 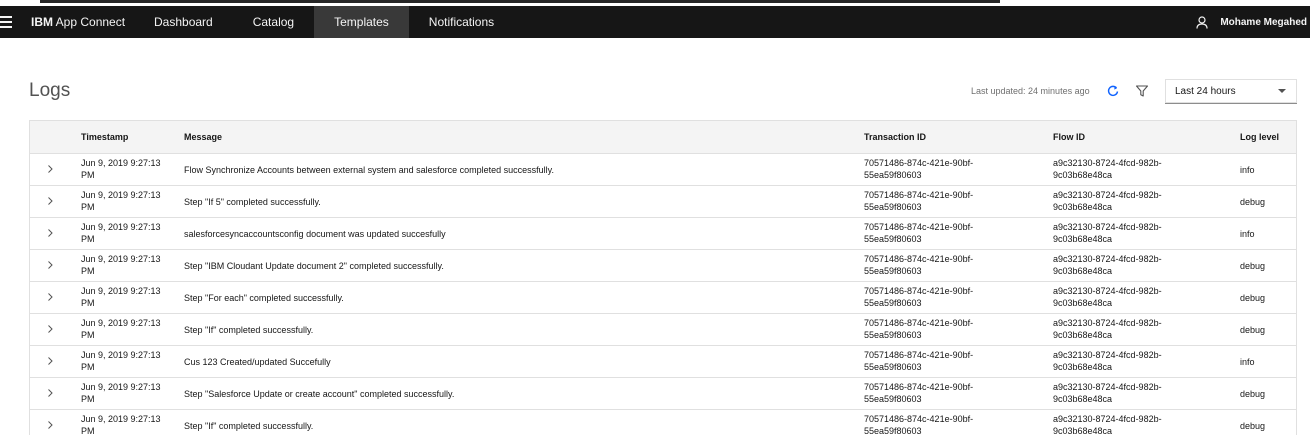 What do you see at coordinates (1282, 91) in the screenshot?
I see `chevron-down-icon` at bounding box center [1282, 91].